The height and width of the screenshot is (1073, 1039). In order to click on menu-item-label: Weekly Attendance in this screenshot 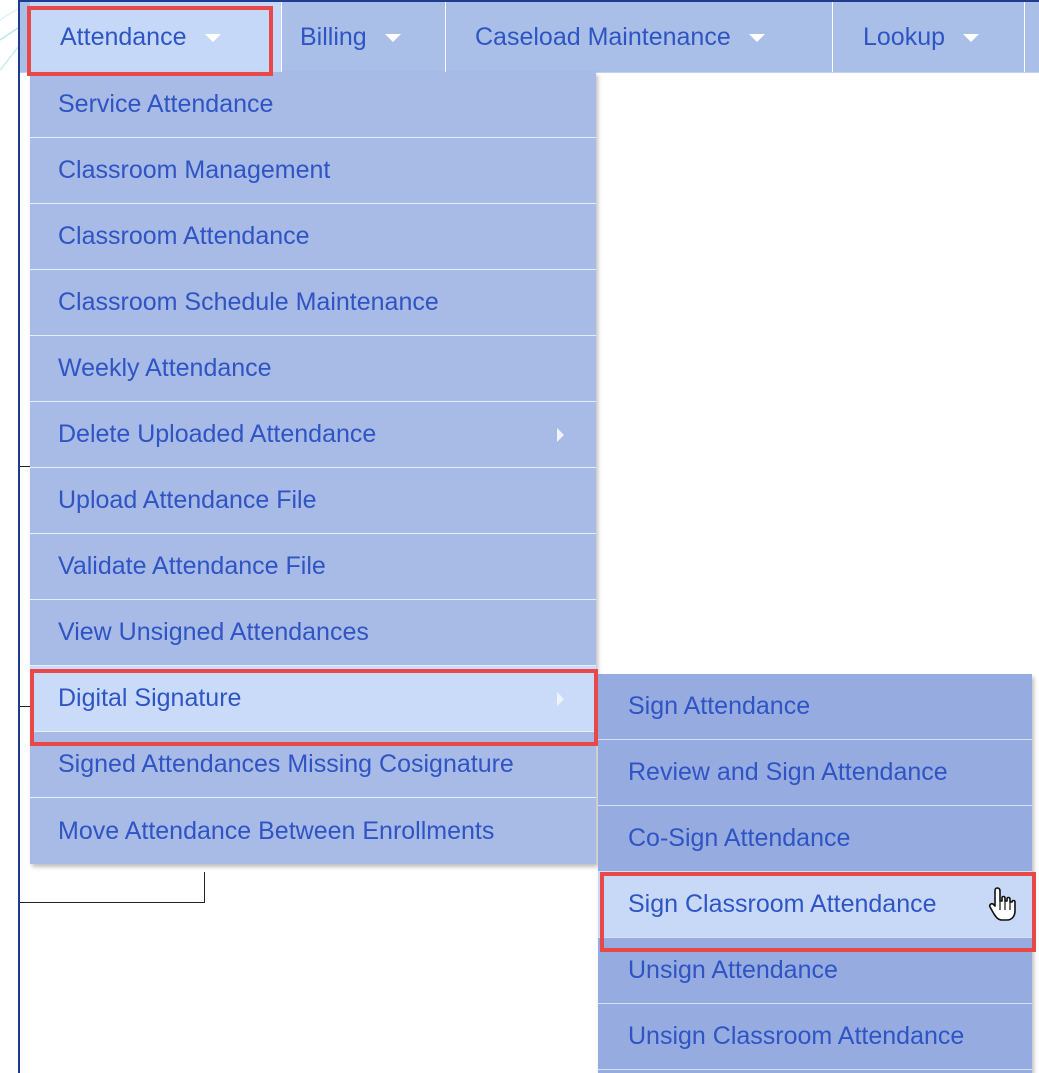, I will do `click(165, 368)`.